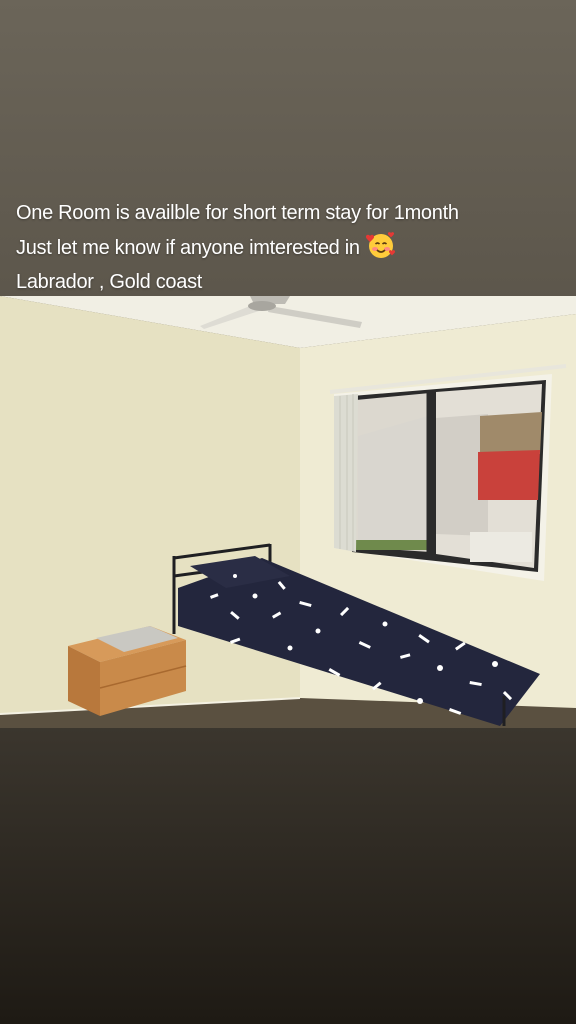  Describe the element at coordinates (346, 473) in the screenshot. I see `curtain` at that location.